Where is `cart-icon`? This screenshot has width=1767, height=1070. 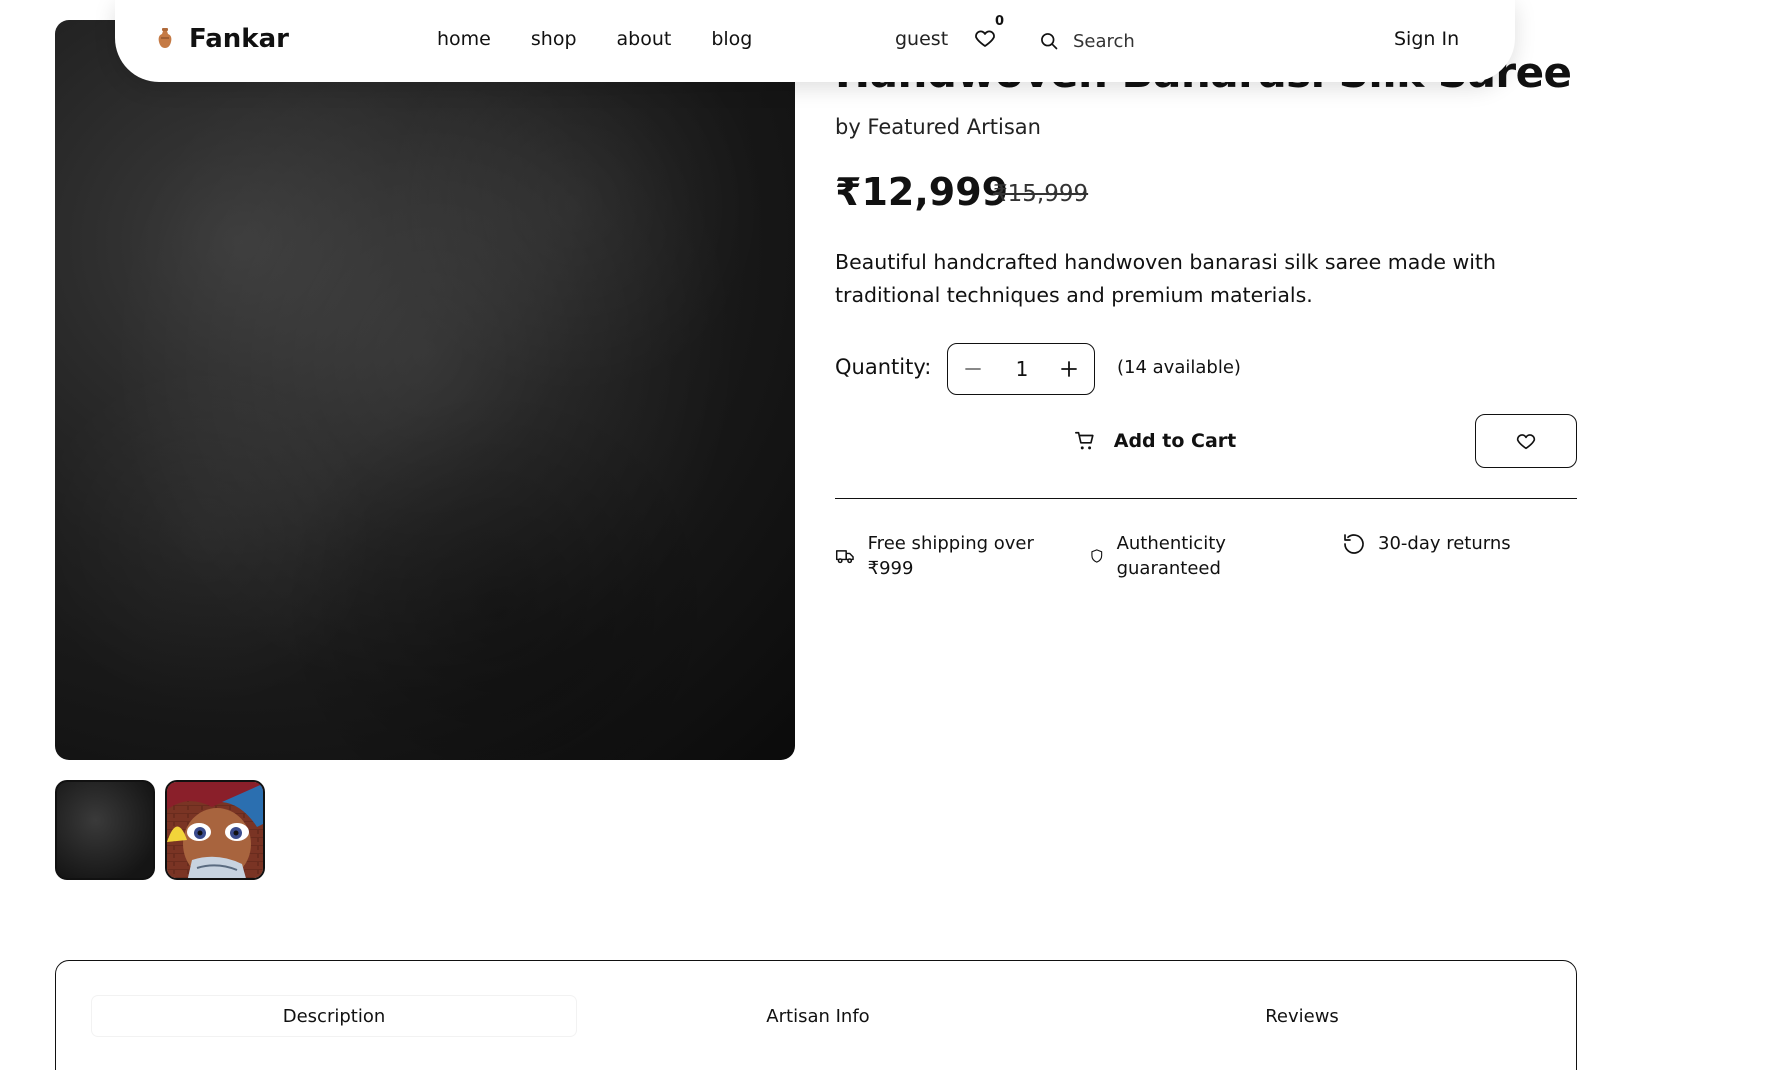 cart-icon is located at coordinates (1084, 440).